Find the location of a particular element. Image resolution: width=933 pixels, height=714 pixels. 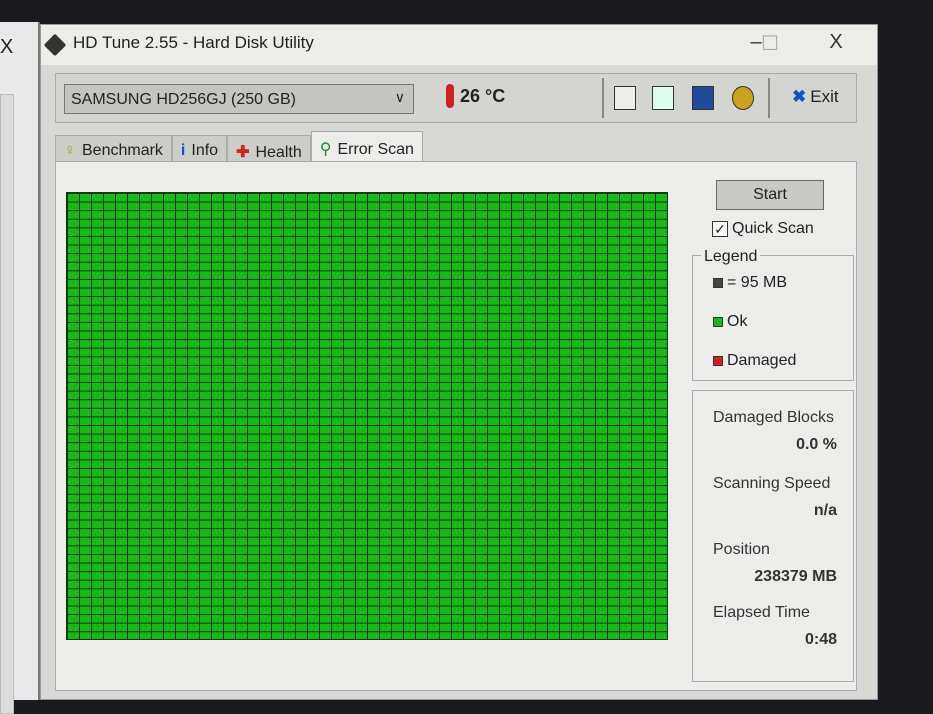

start-button: Start is located at coordinates (770, 195).